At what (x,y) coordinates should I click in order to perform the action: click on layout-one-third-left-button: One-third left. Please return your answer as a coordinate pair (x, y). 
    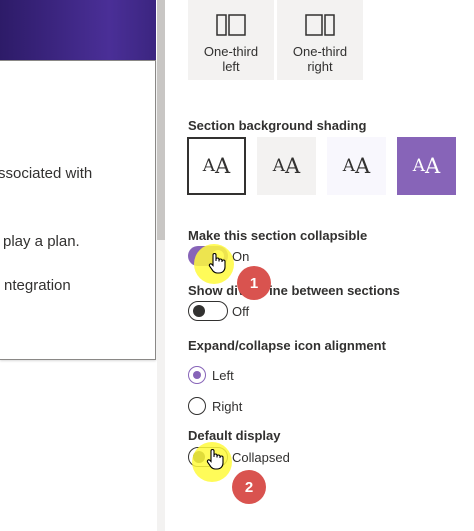
    Looking at the image, I should click on (231, 40).